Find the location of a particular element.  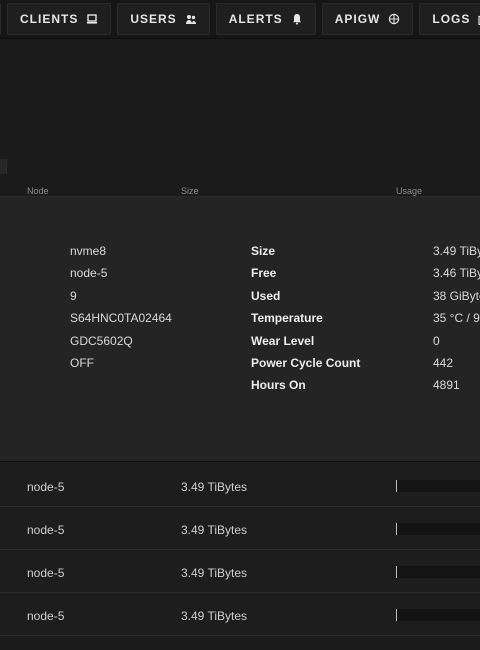

free-value: 3.46 TiBy is located at coordinates (456, 273).